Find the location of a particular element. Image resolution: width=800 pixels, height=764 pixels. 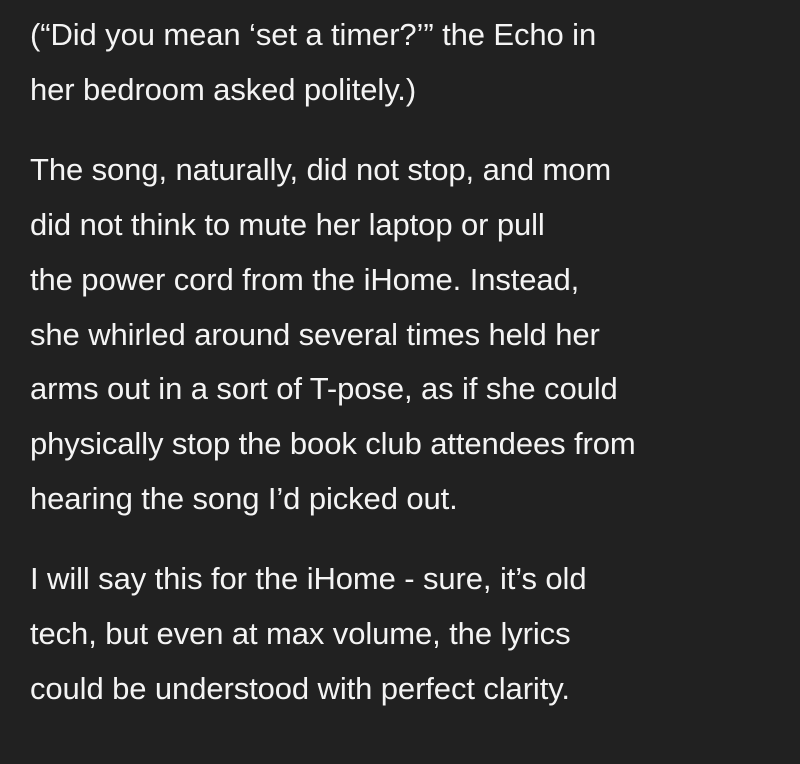

text-line: her bedroom asked politely.) is located at coordinates (223, 89).